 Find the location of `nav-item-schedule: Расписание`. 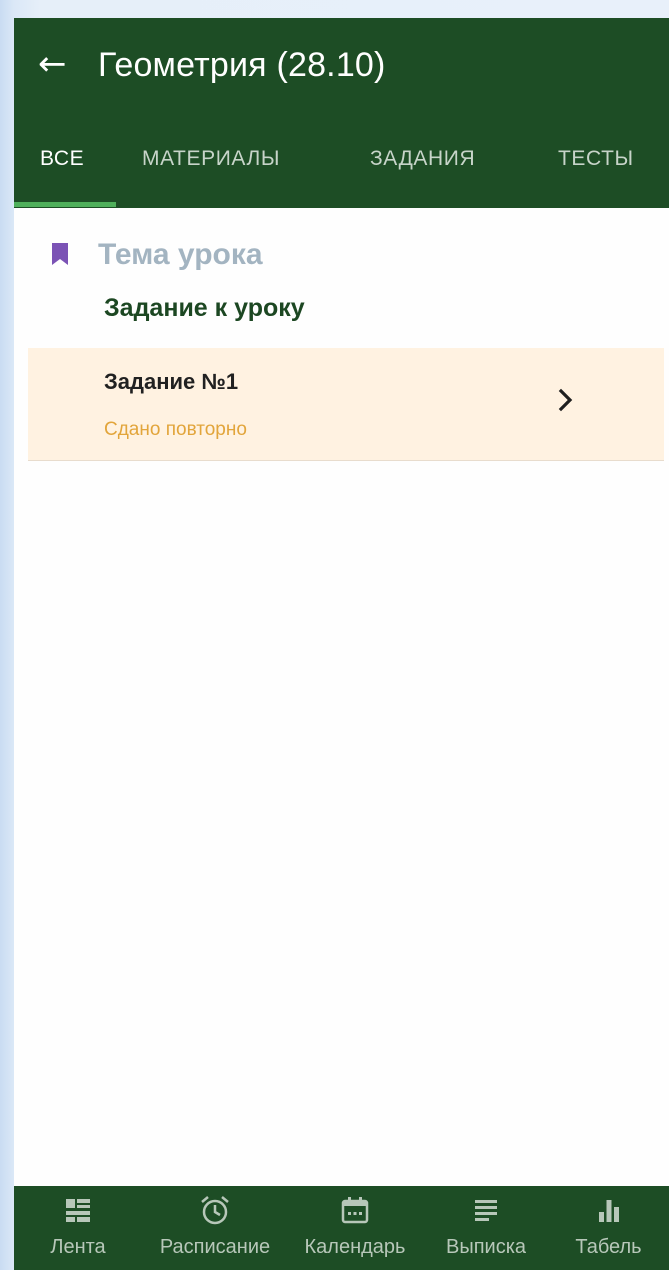

nav-item-schedule: Расписание is located at coordinates (215, 1228).